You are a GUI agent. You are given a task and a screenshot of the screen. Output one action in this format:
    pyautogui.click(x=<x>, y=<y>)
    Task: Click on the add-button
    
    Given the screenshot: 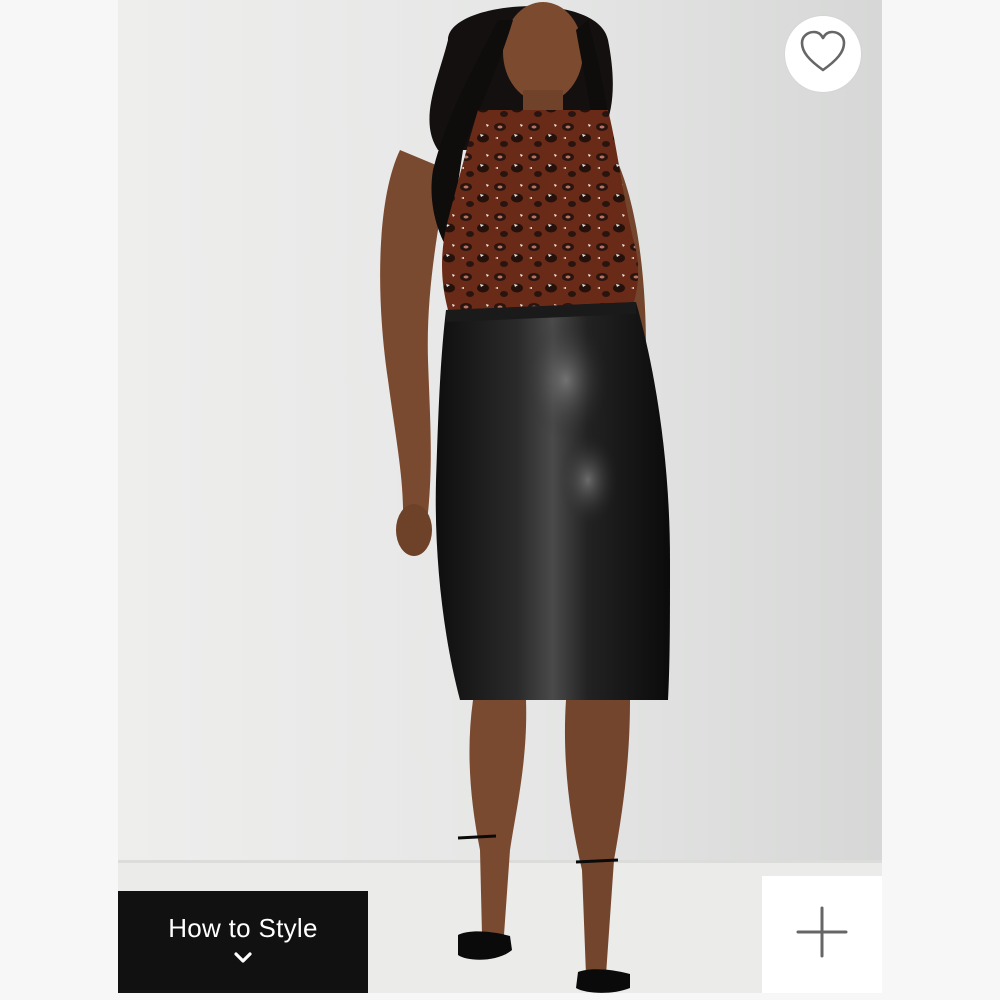 What is the action you would take?
    pyautogui.click(x=822, y=934)
    